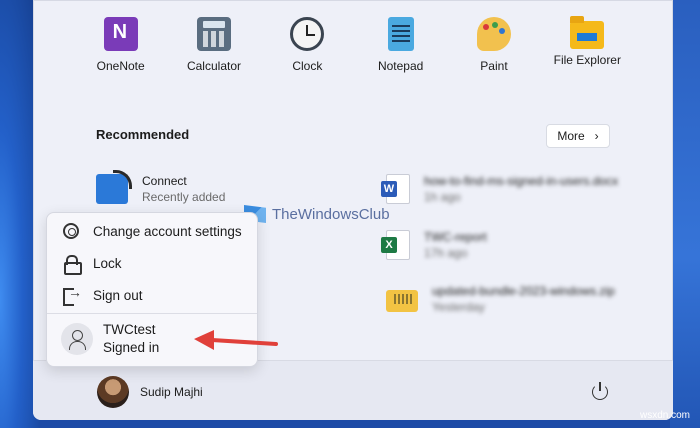 This screenshot has width=700, height=428. I want to click on recommended-item-name: TWC-report, so click(455, 237).